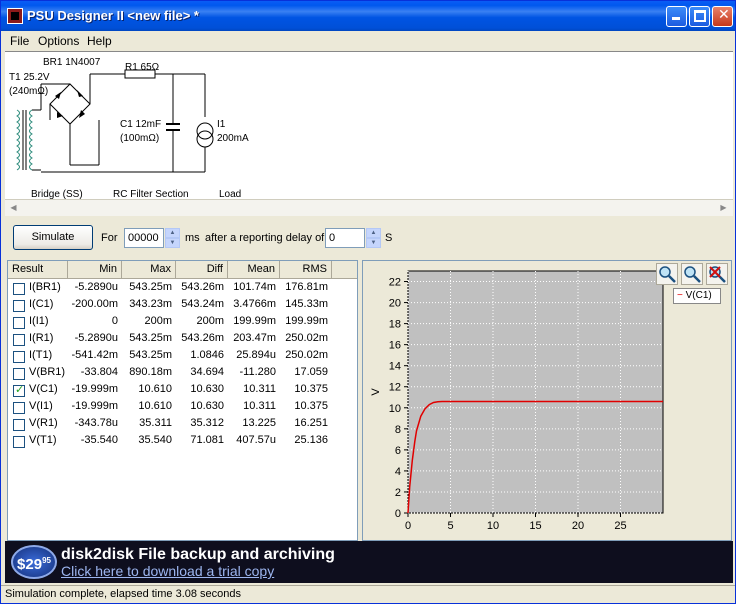 This screenshot has width=736, height=604. I want to click on row-max: 35.540, so click(155, 440).